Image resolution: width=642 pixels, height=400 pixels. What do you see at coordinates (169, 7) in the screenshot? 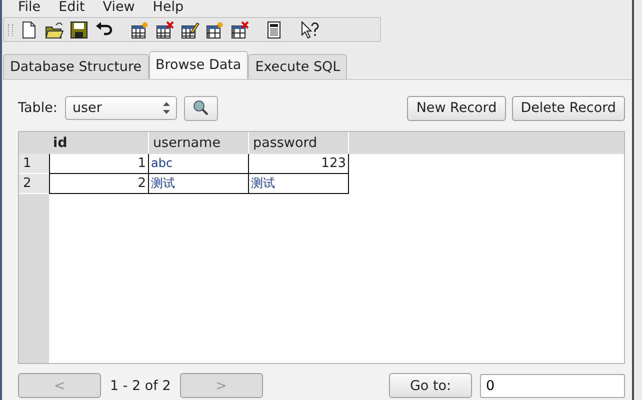
I see `menu-item: Help` at bounding box center [169, 7].